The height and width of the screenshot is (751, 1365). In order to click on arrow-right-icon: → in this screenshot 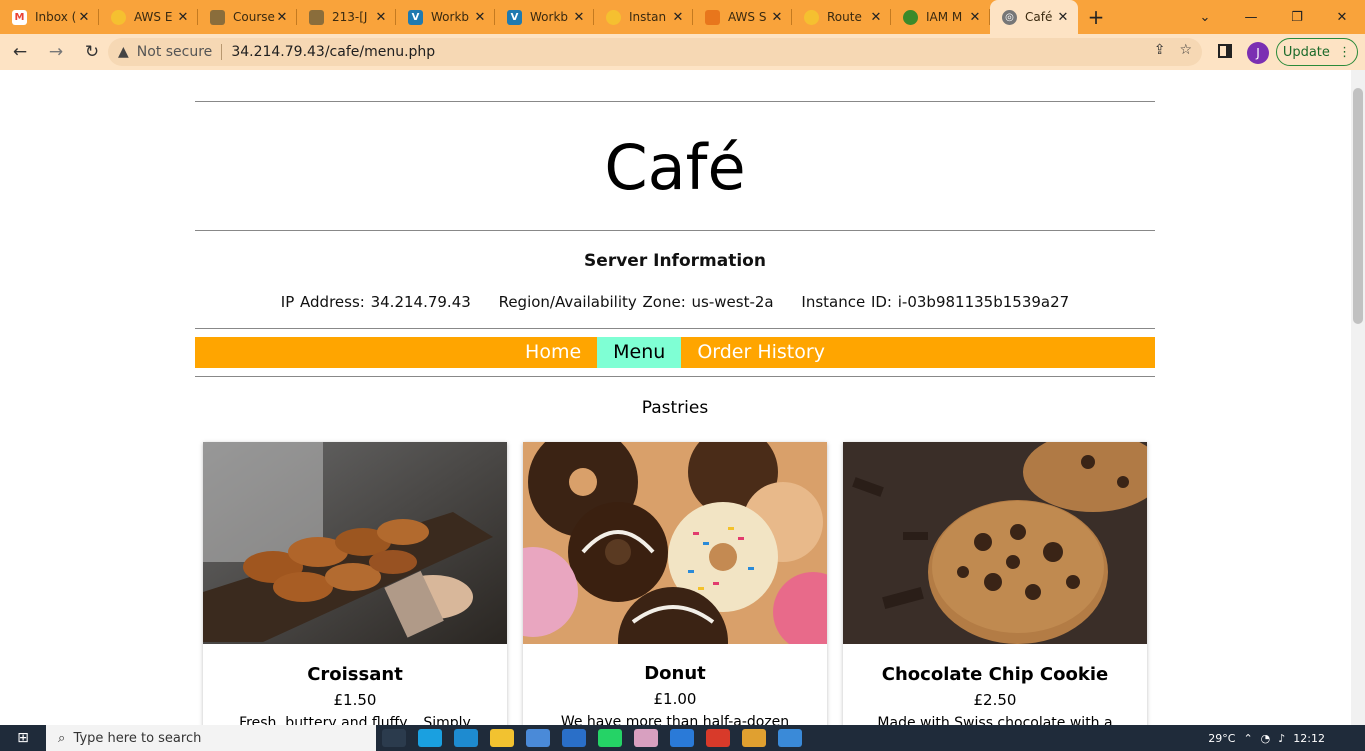, I will do `click(56, 52)`.